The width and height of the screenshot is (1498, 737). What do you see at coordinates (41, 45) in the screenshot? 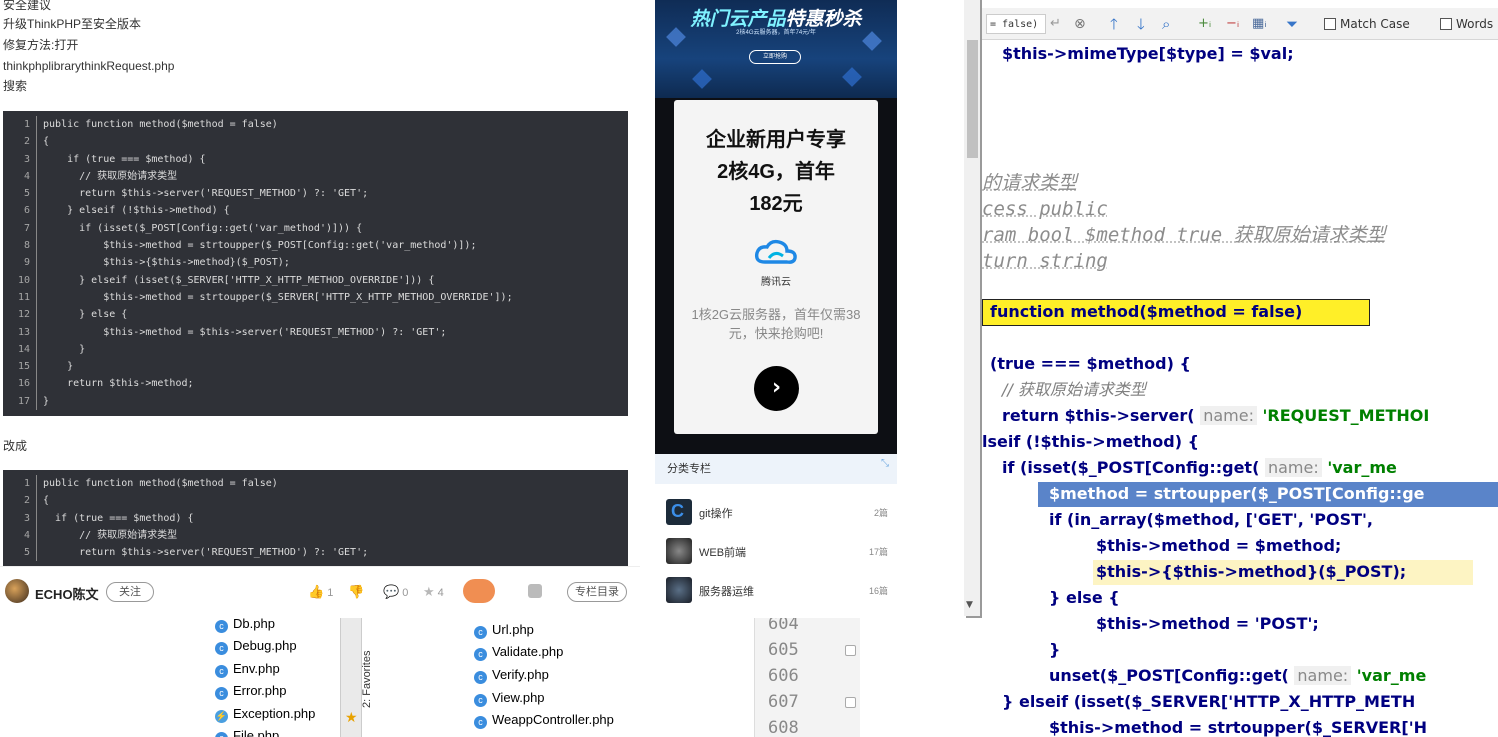
I see `article-text: 修复方法:打开` at bounding box center [41, 45].